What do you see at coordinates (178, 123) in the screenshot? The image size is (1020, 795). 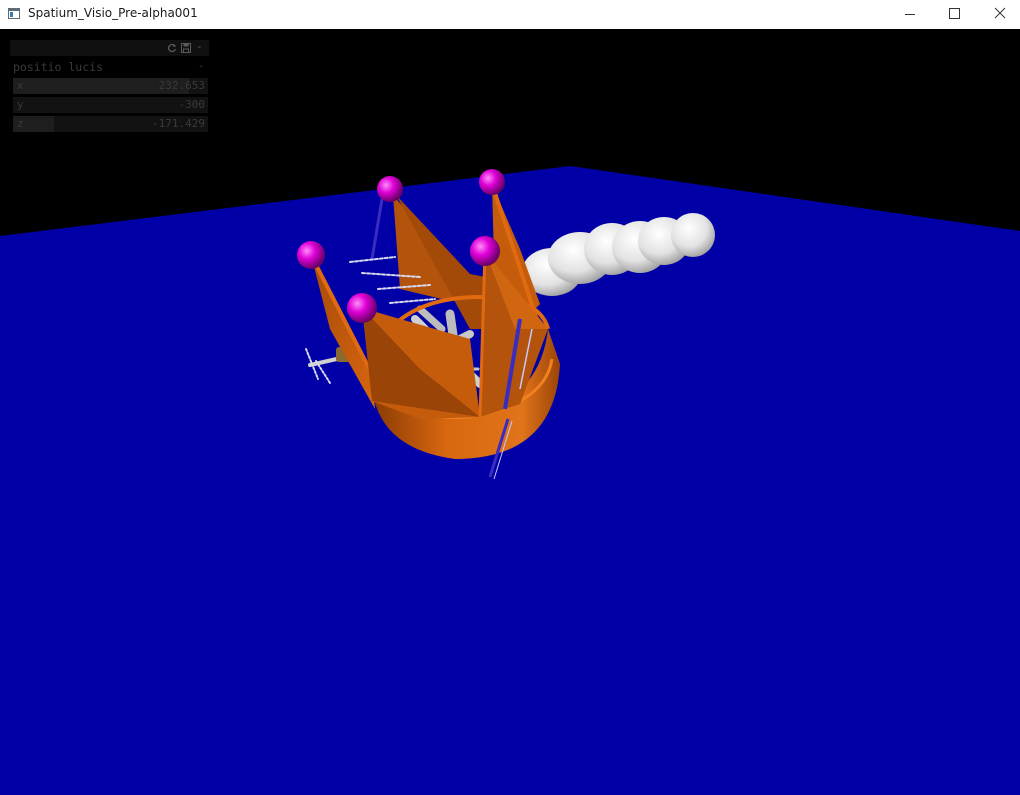 I see `slider-value: -171.429` at bounding box center [178, 123].